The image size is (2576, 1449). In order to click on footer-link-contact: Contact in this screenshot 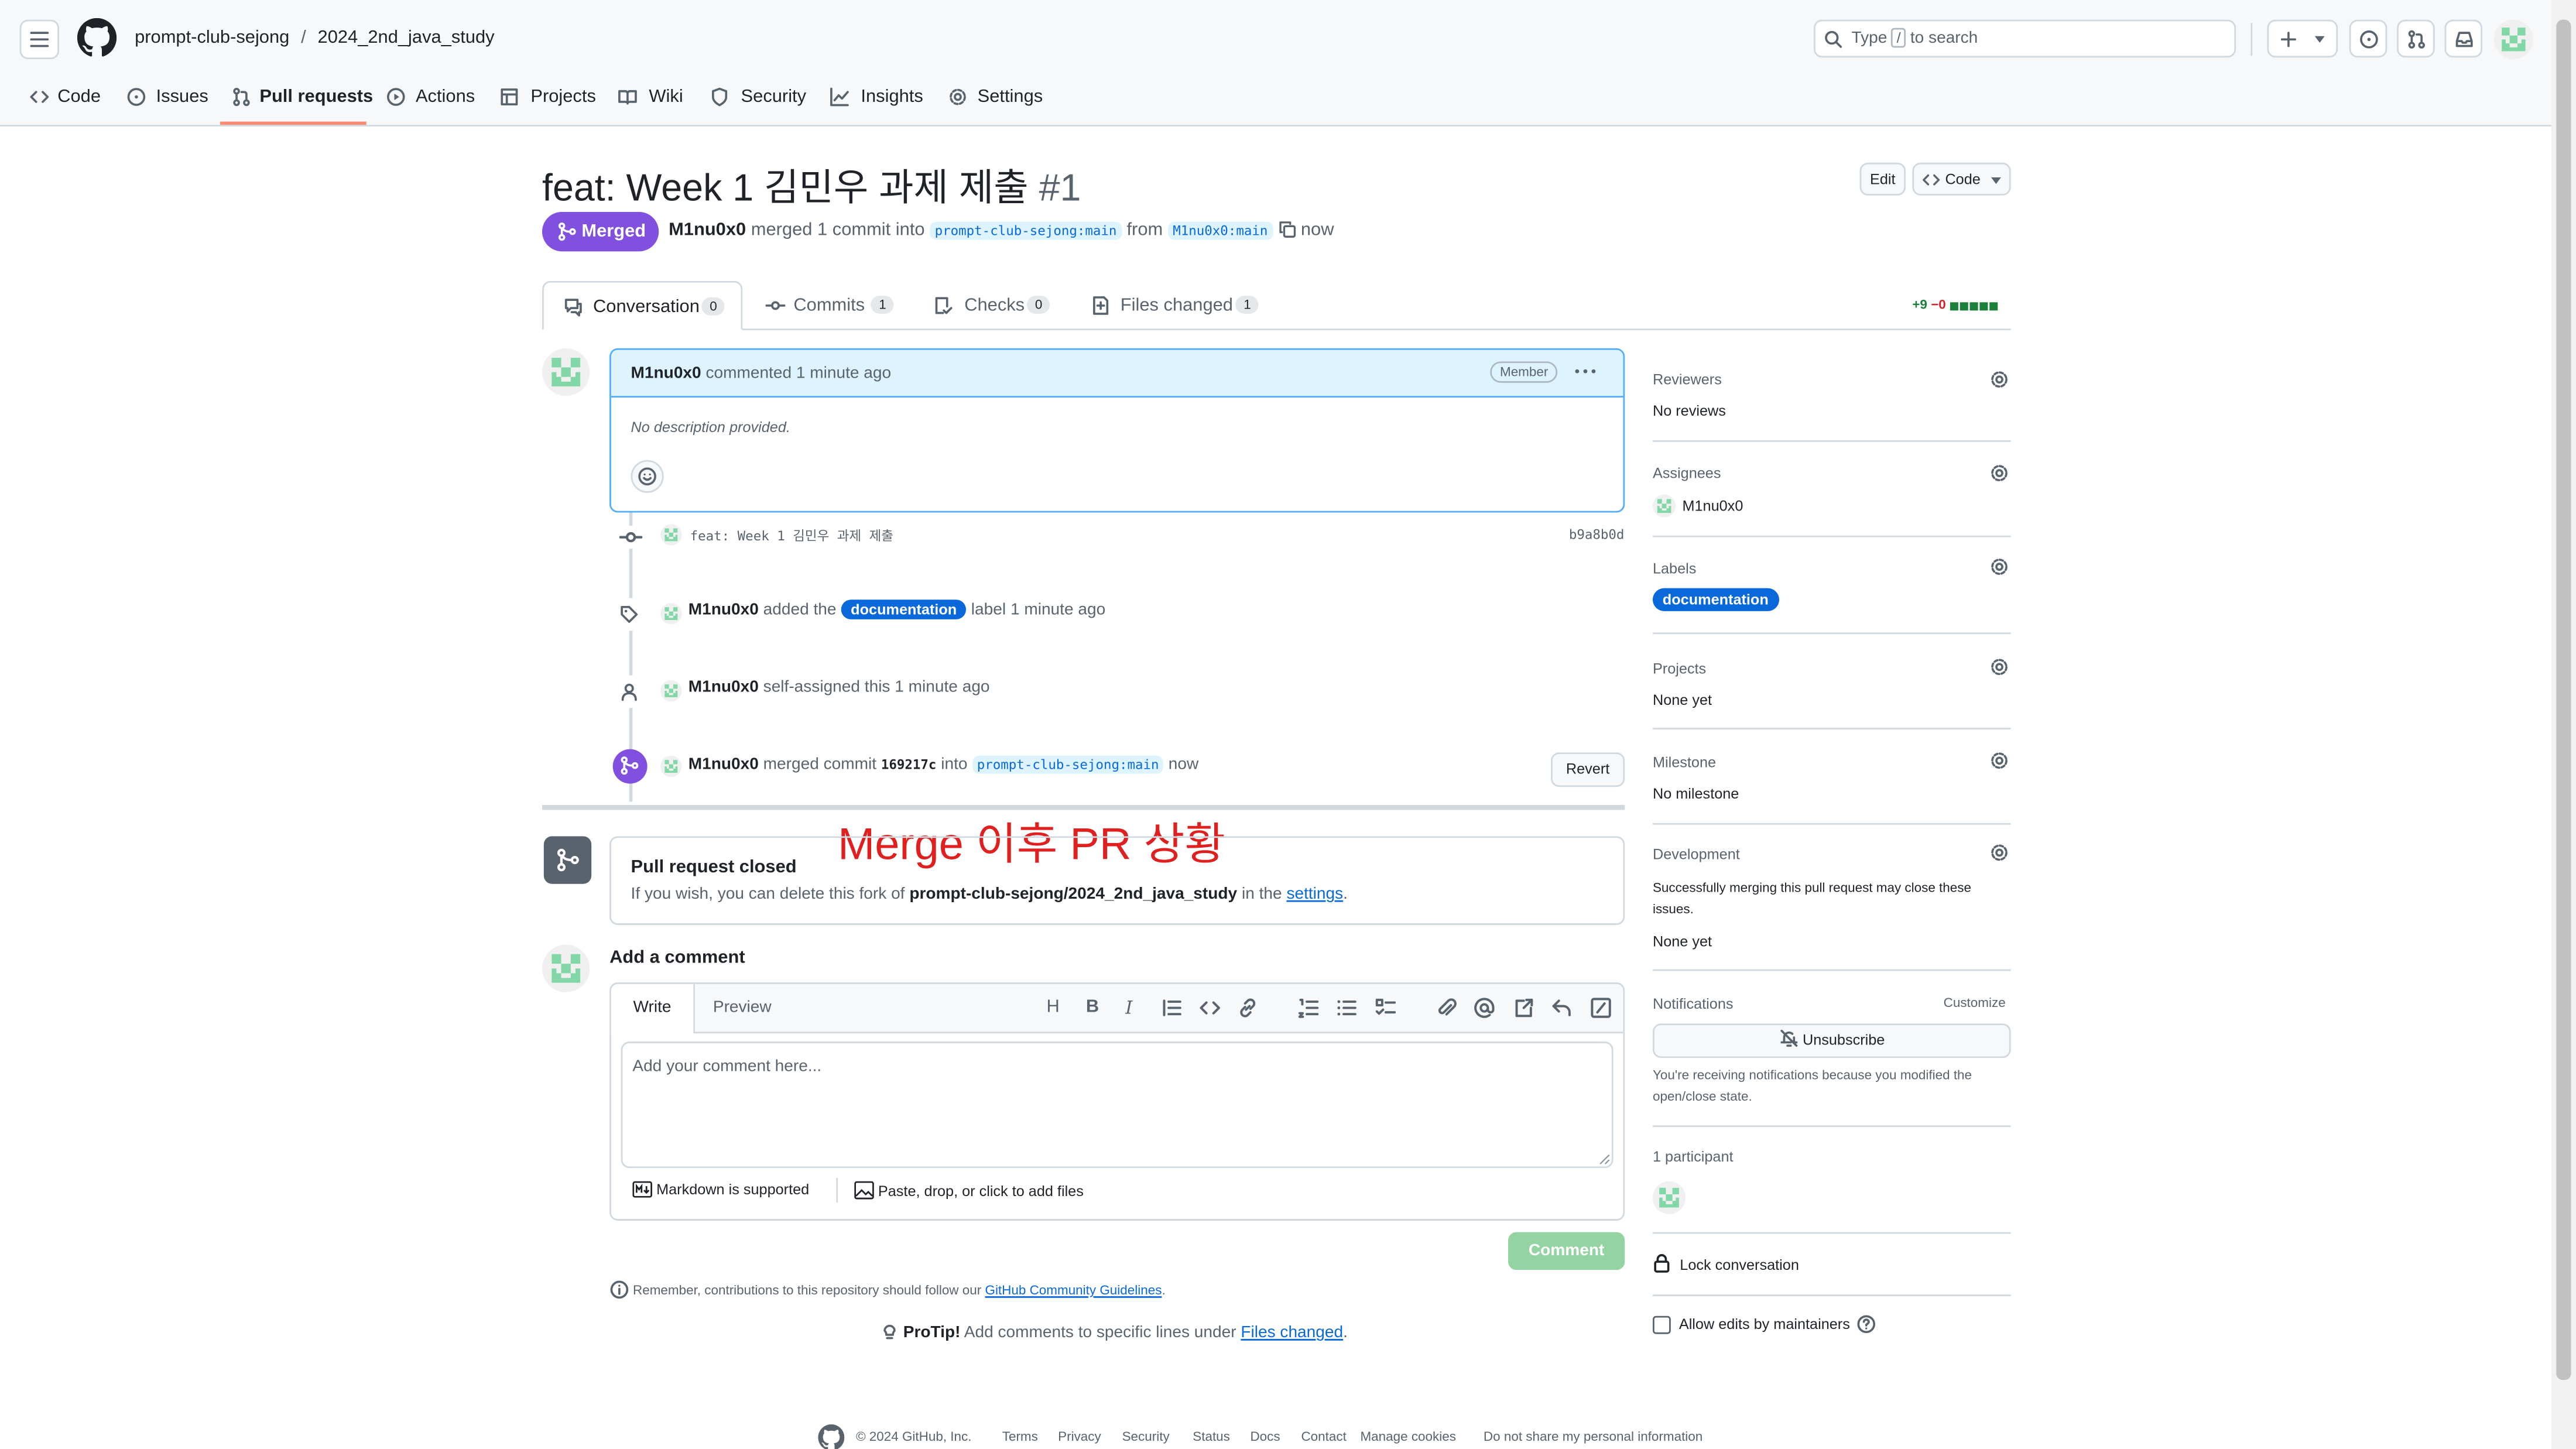, I will do `click(1323, 1436)`.